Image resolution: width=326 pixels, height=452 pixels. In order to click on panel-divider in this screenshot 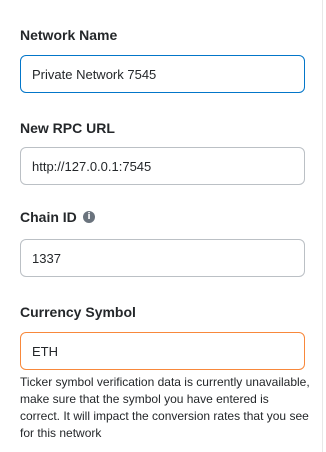, I will do `click(322, 226)`.